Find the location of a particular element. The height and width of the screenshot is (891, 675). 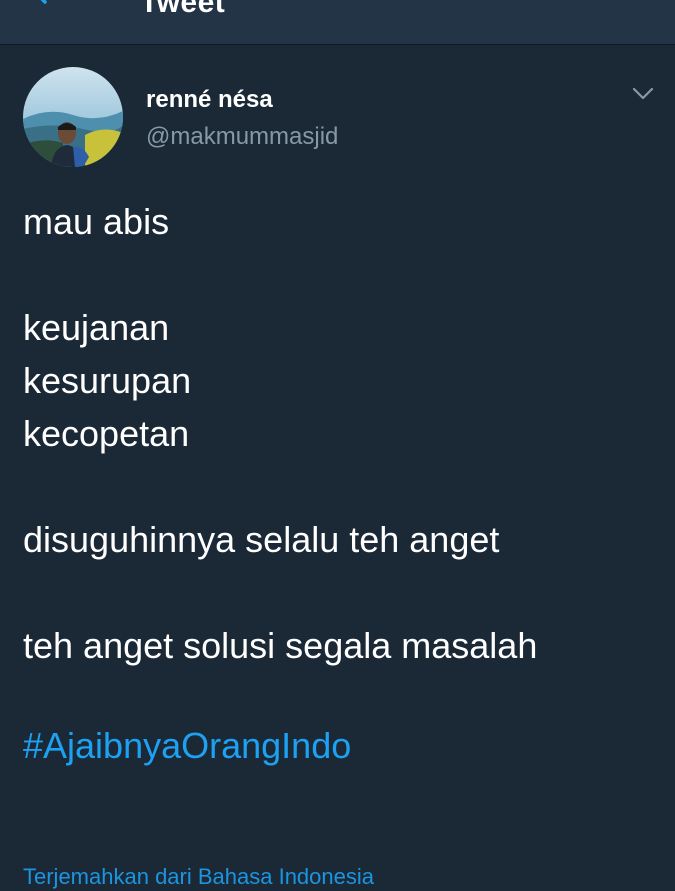

page-title: Tweet is located at coordinates (183, 9).